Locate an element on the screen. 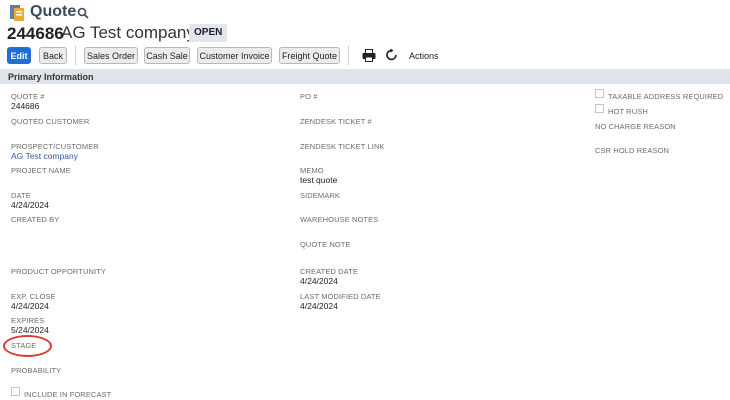 This screenshot has width=730, height=400. search-icon is located at coordinates (83, 13).